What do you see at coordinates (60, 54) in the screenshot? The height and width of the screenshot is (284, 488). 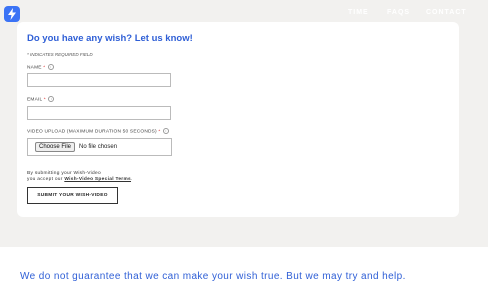 I see `required-field-note: * INDICATES REQUIRED FIELD` at bounding box center [60, 54].